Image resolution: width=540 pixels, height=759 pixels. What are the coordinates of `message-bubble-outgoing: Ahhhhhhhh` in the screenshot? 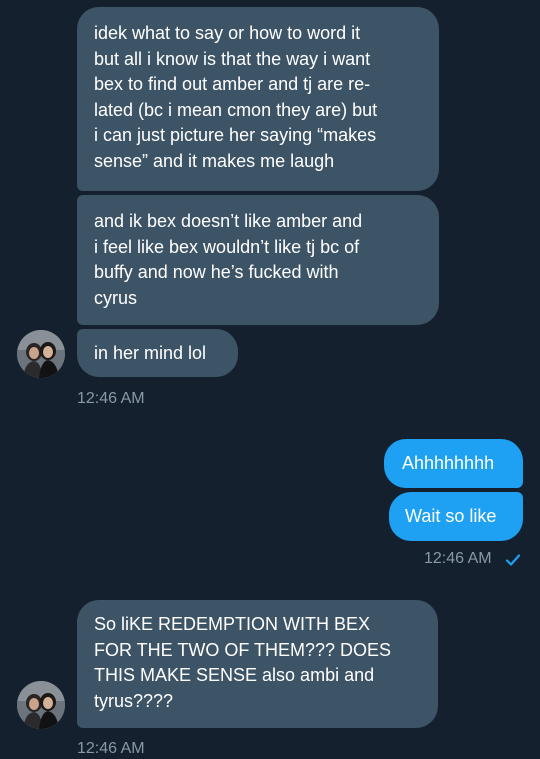 It's located at (453, 463).